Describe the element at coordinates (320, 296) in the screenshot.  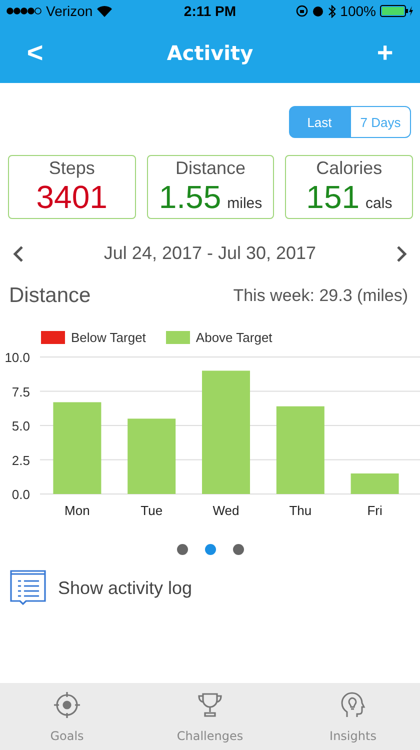
I see `weekly-total: This week: 29.3 (miles)` at that location.